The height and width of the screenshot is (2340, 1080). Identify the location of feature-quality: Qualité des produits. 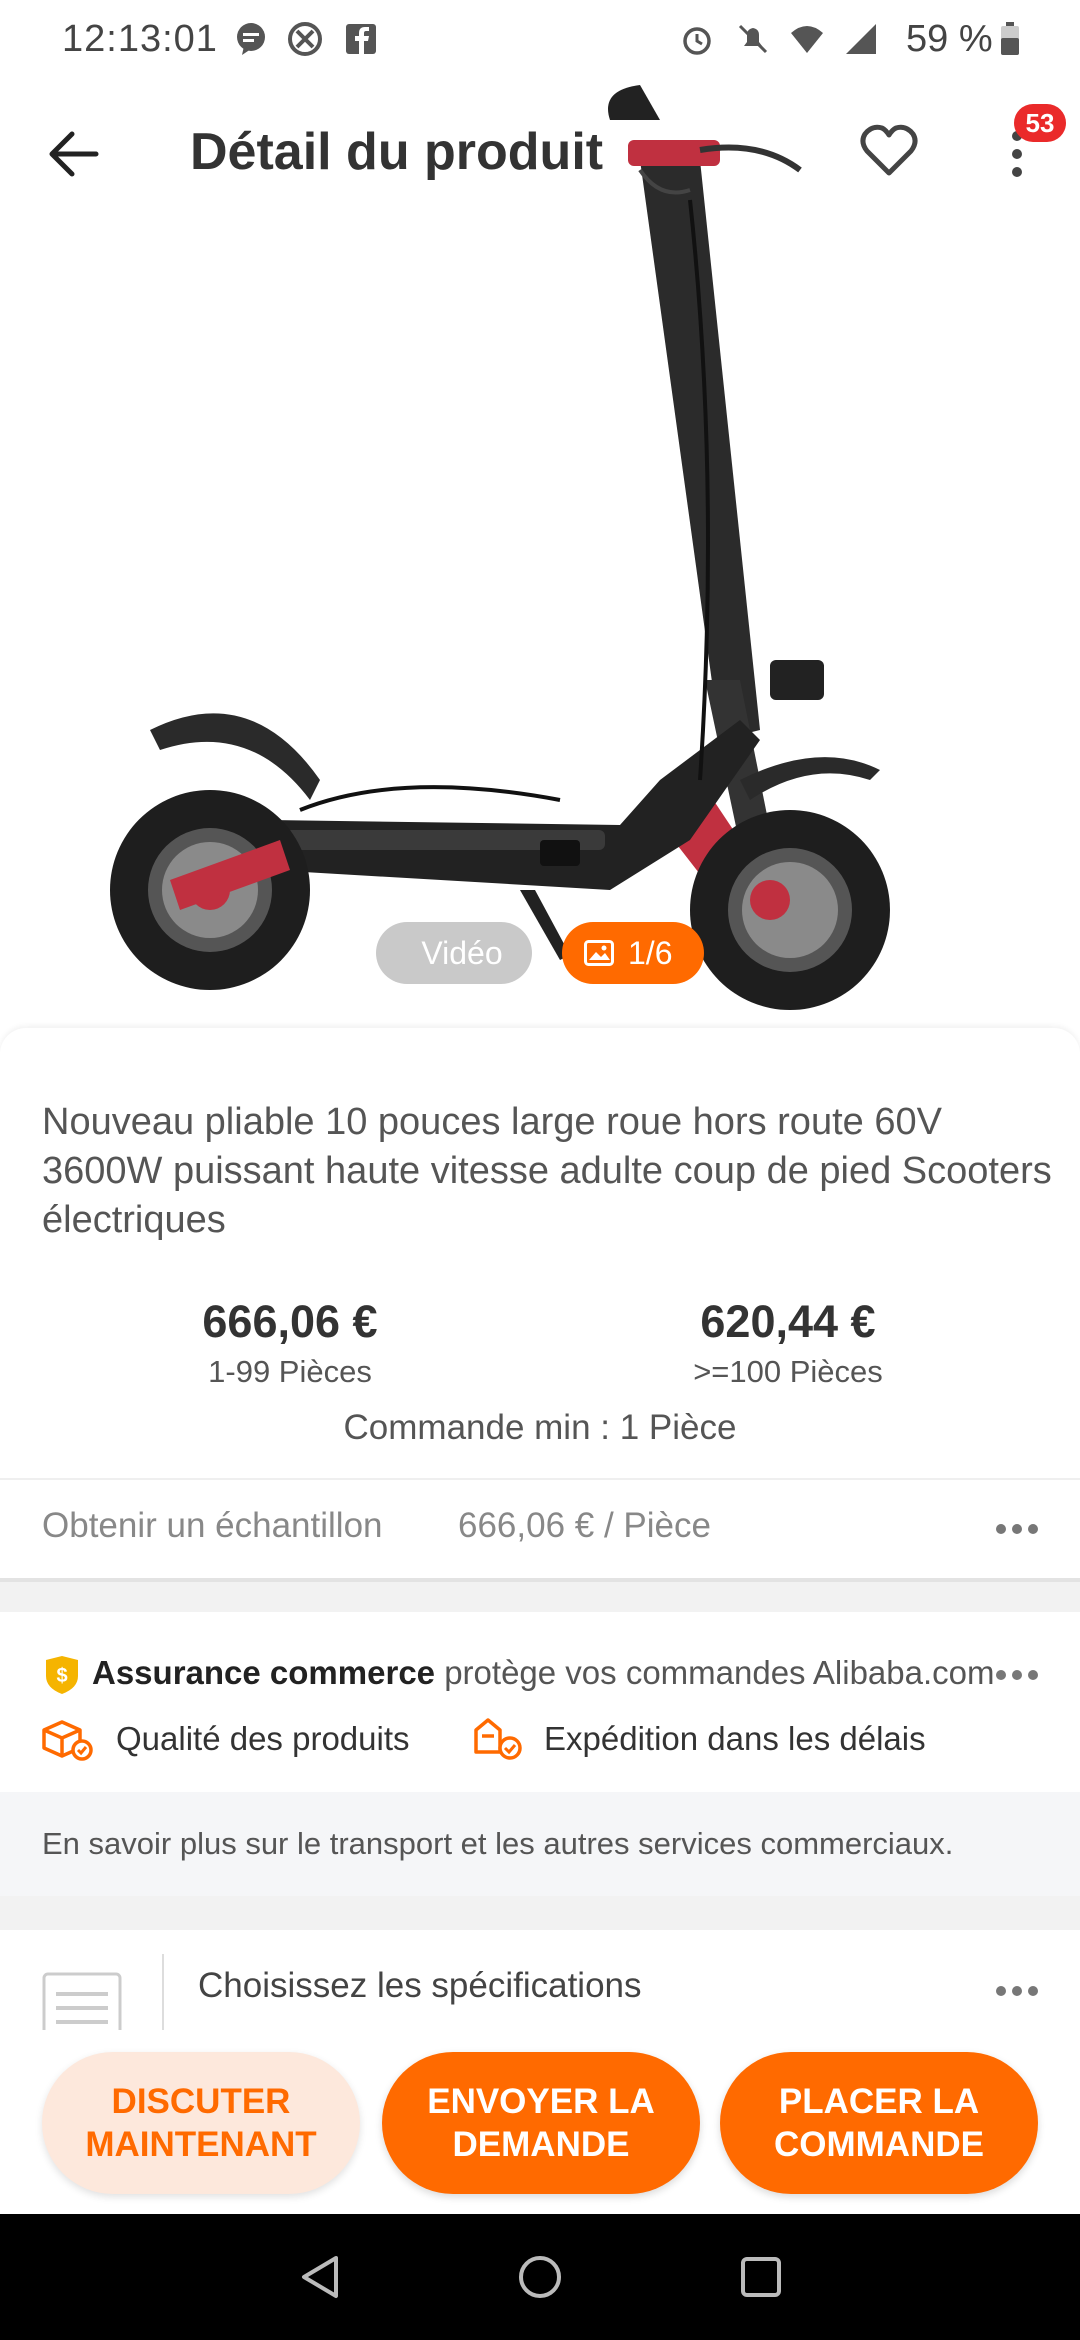
(263, 1738).